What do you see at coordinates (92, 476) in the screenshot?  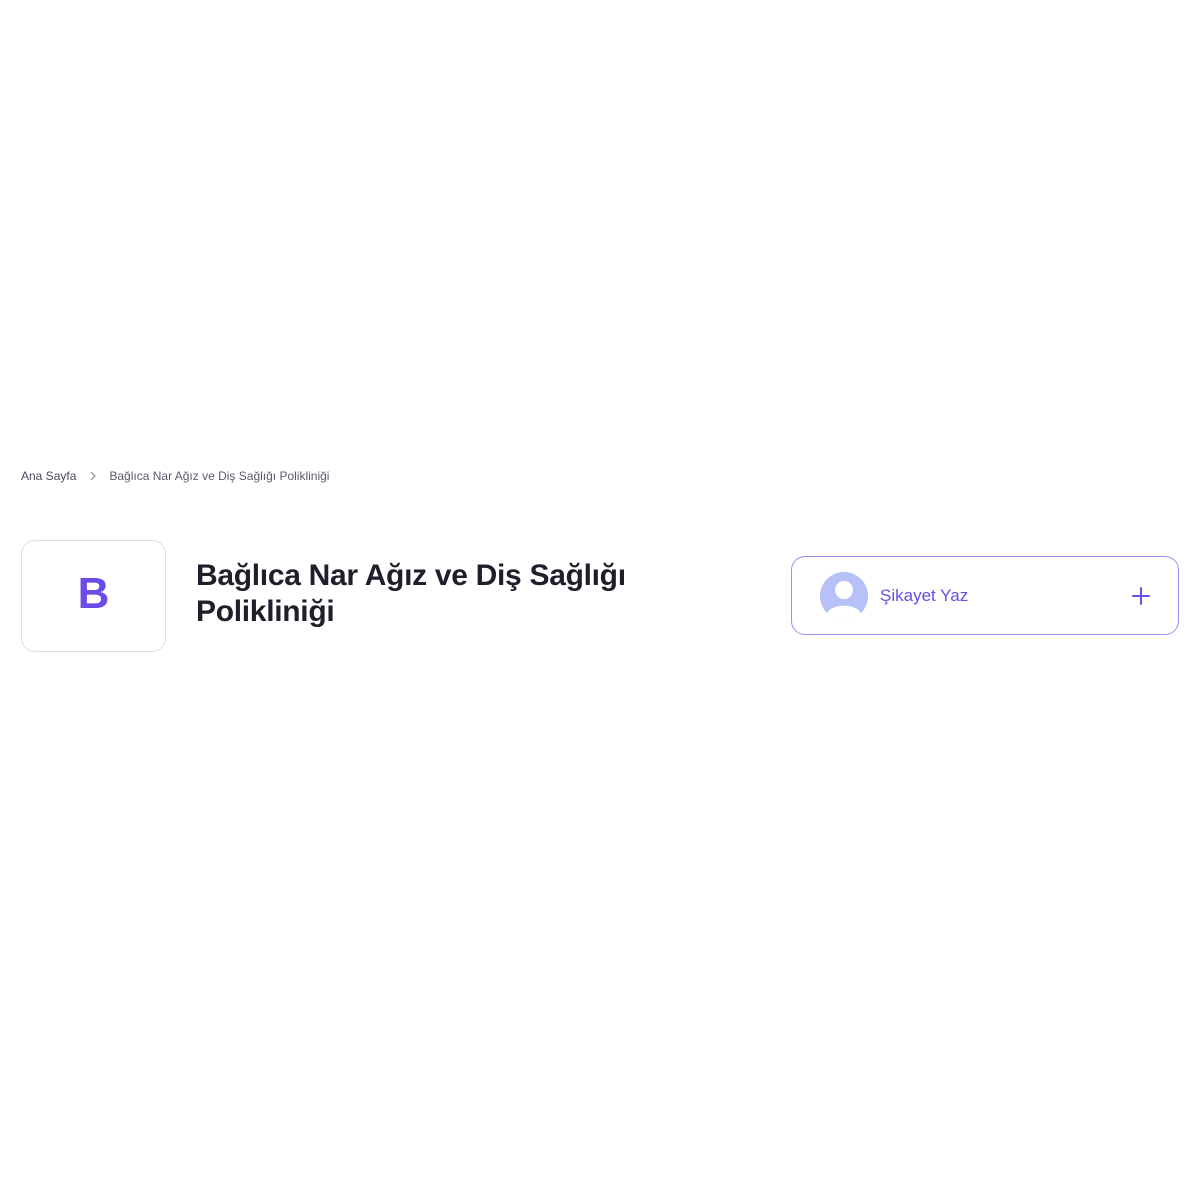 I see `chevron-right-icon` at bounding box center [92, 476].